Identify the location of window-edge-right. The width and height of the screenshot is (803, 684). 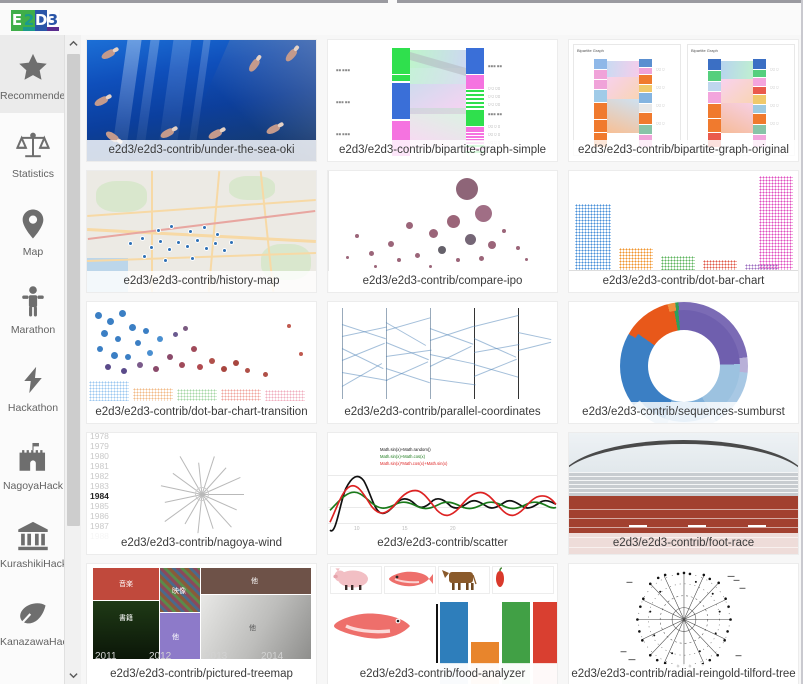
(599, 1).